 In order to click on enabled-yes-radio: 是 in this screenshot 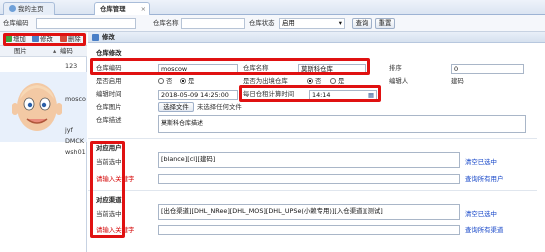, I will do `click(187, 81)`.